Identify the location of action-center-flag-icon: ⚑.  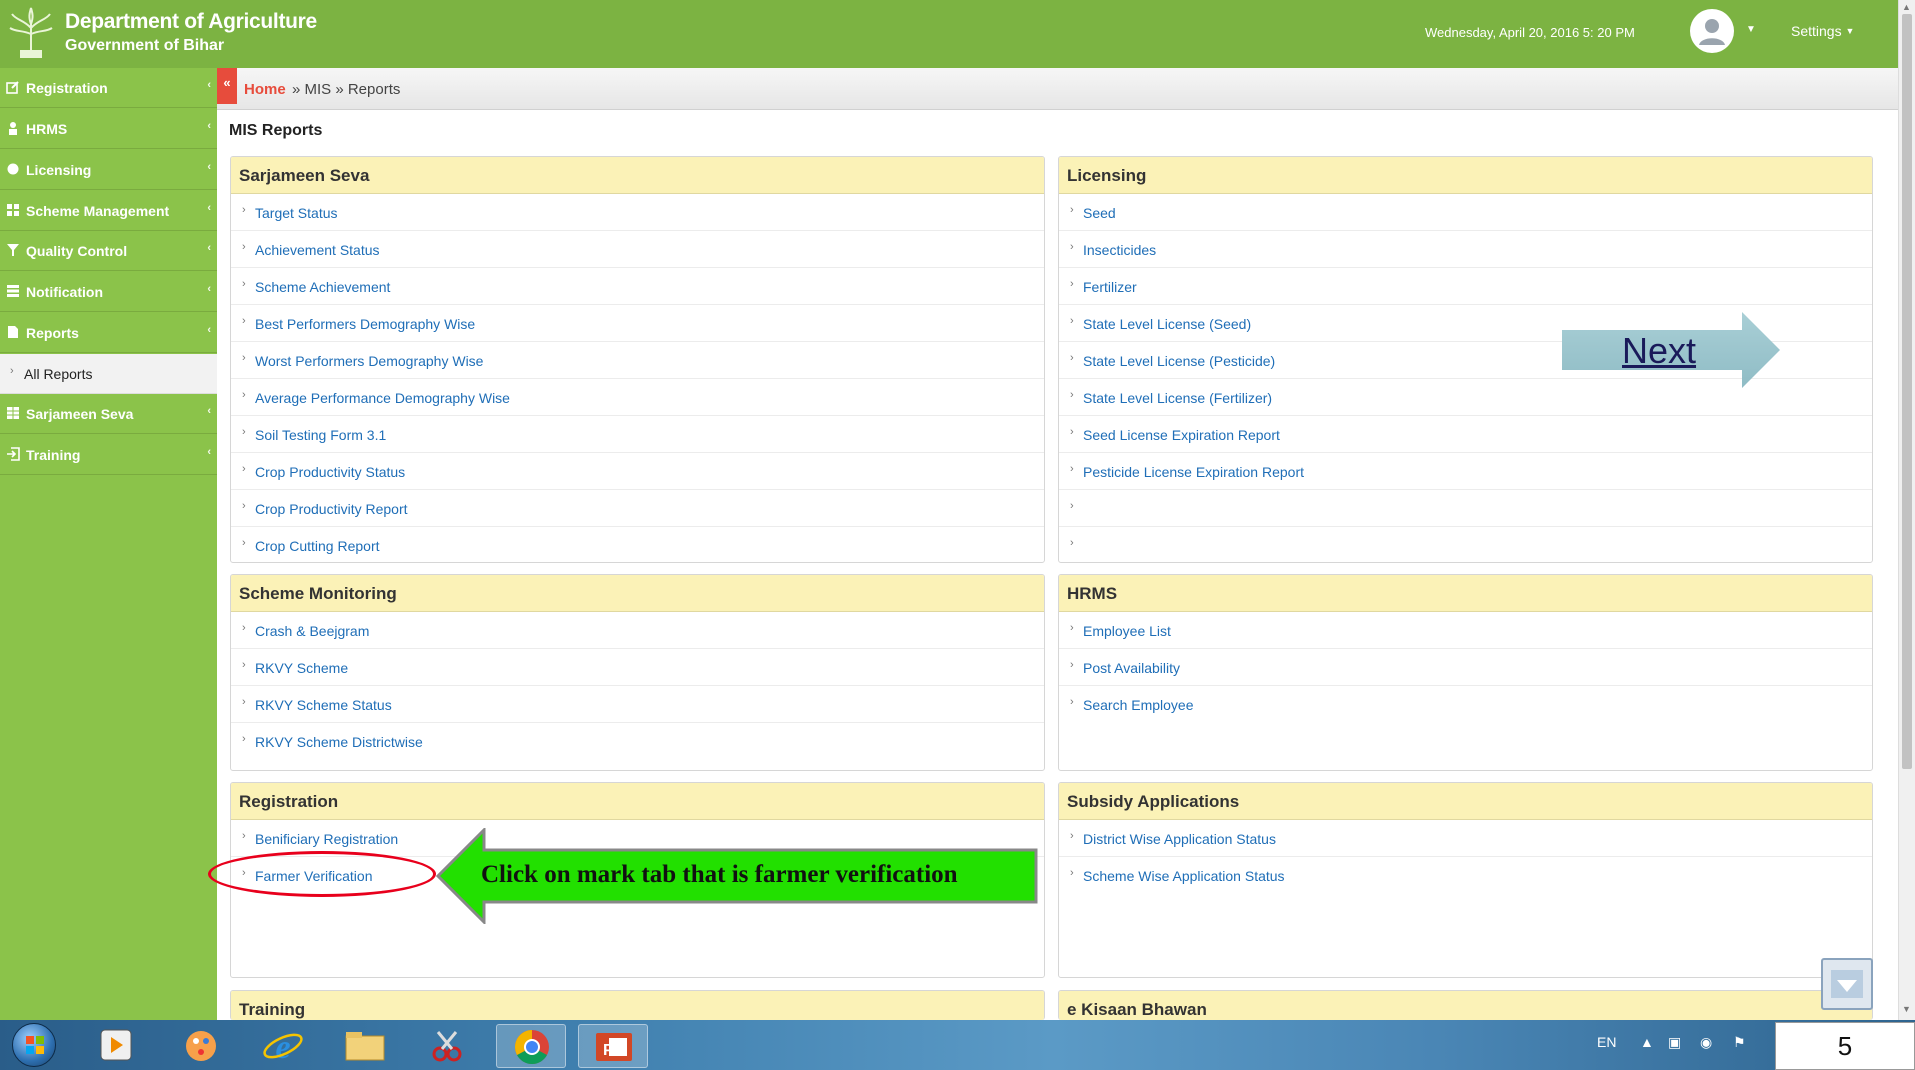
(1739, 1042).